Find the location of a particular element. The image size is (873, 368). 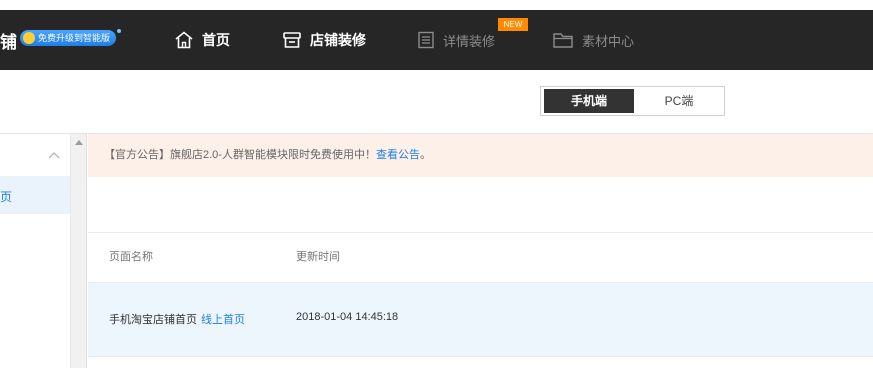

scroll-up-arrow-icon is located at coordinates (79, 142).